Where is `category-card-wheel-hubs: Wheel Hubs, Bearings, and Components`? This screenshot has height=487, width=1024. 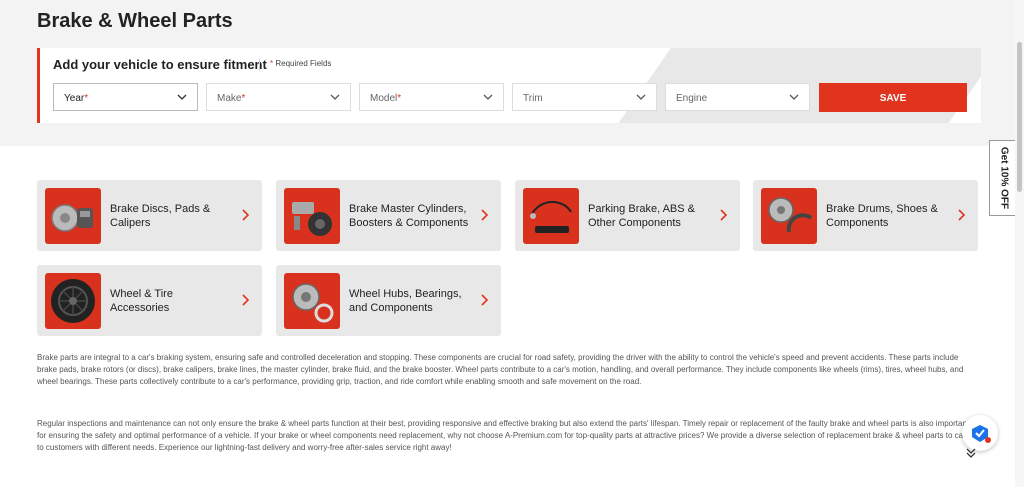 category-card-wheel-hubs: Wheel Hubs, Bearings, and Components is located at coordinates (388, 300).